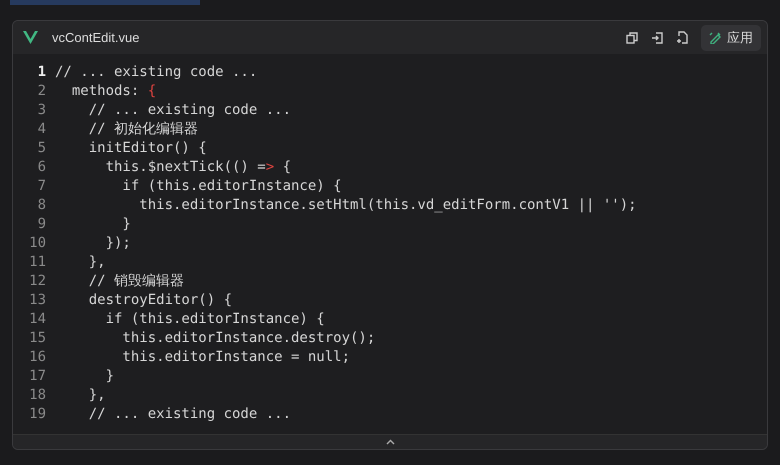  I want to click on code-line: this.$nextTick(() => {, so click(198, 167).